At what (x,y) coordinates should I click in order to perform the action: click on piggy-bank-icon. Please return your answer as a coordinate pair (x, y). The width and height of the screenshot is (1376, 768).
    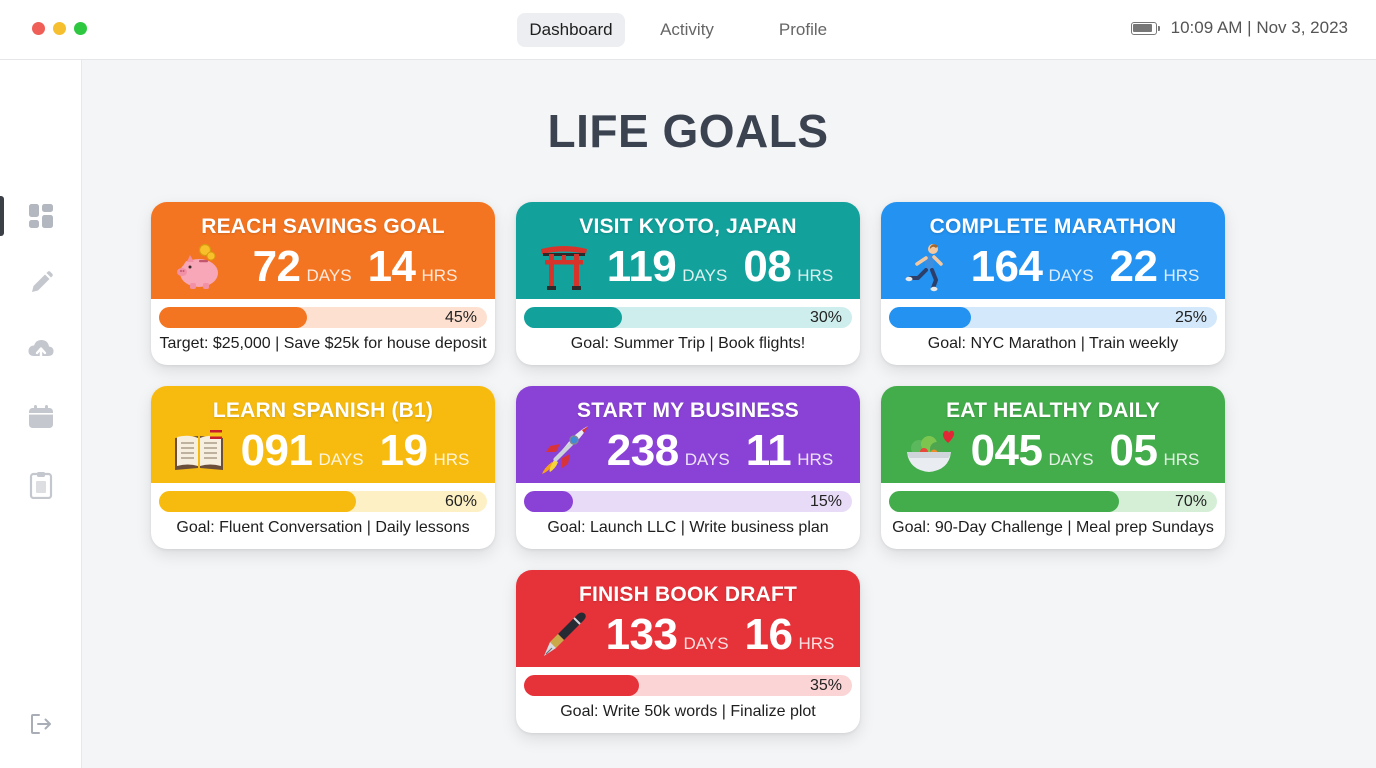
    Looking at the image, I should click on (197, 266).